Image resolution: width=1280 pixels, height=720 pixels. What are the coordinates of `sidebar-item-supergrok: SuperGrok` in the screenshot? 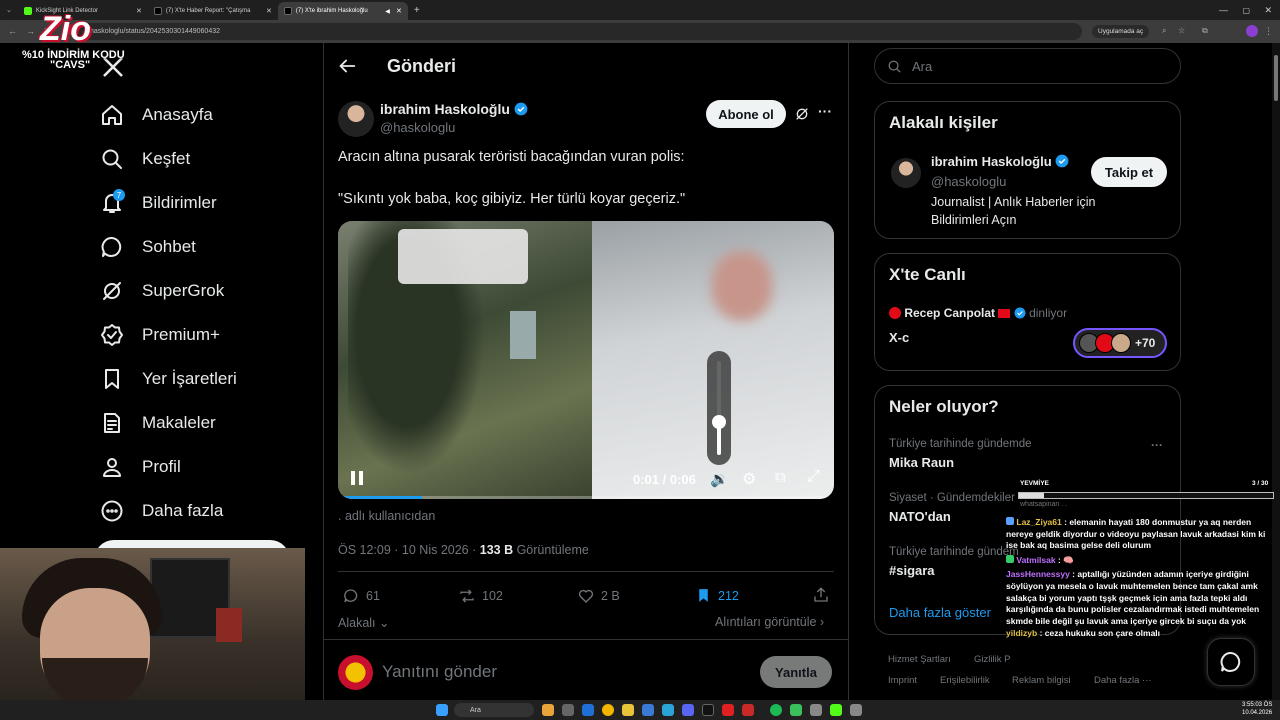 It's located at (162, 291).